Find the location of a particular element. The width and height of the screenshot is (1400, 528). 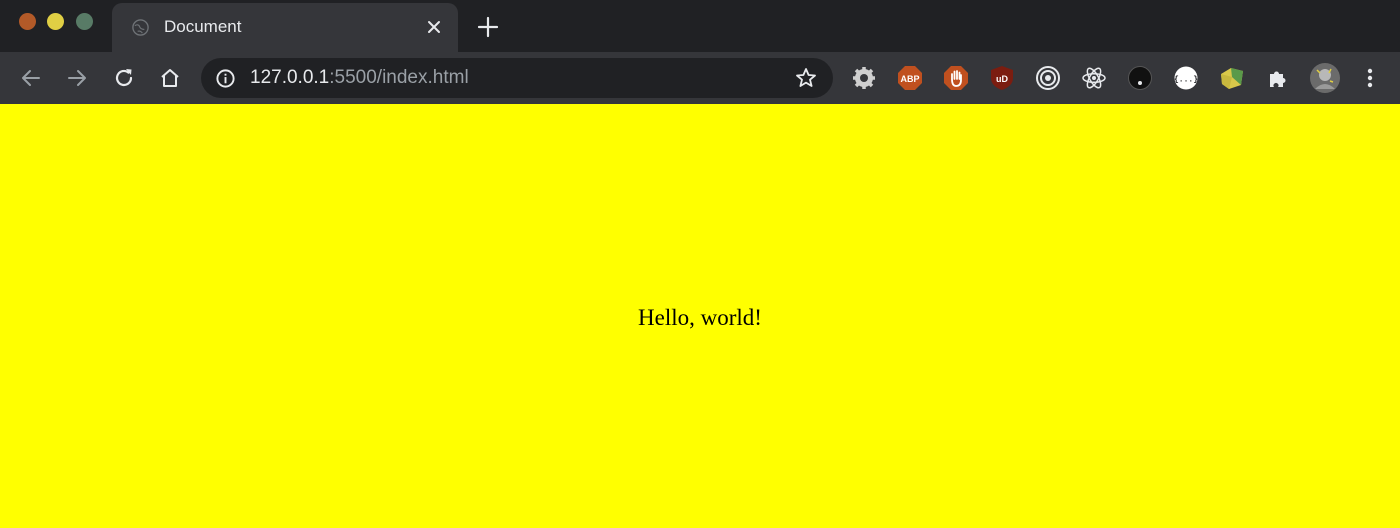

json-viewer-label: {...} is located at coordinates (1186, 80).